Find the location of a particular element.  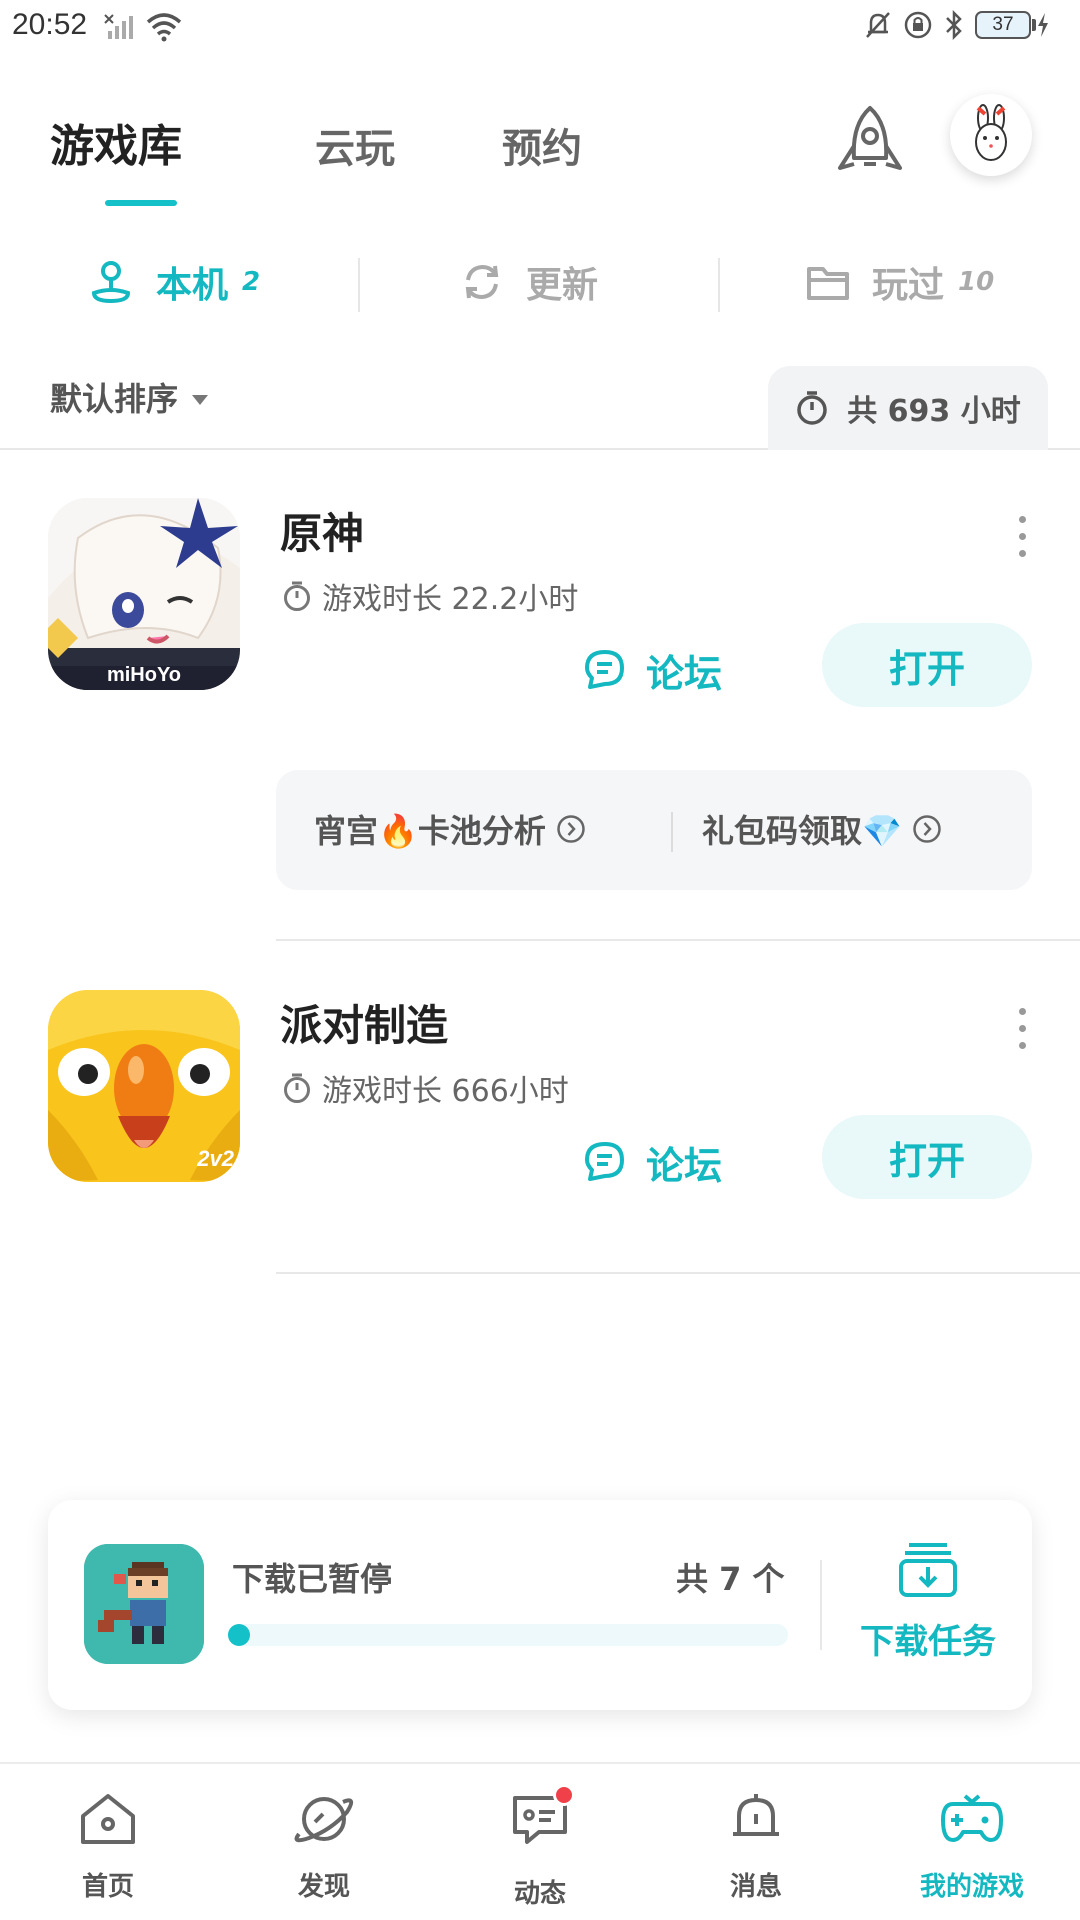

sort-dropdown: 默认排序 is located at coordinates (129, 397).